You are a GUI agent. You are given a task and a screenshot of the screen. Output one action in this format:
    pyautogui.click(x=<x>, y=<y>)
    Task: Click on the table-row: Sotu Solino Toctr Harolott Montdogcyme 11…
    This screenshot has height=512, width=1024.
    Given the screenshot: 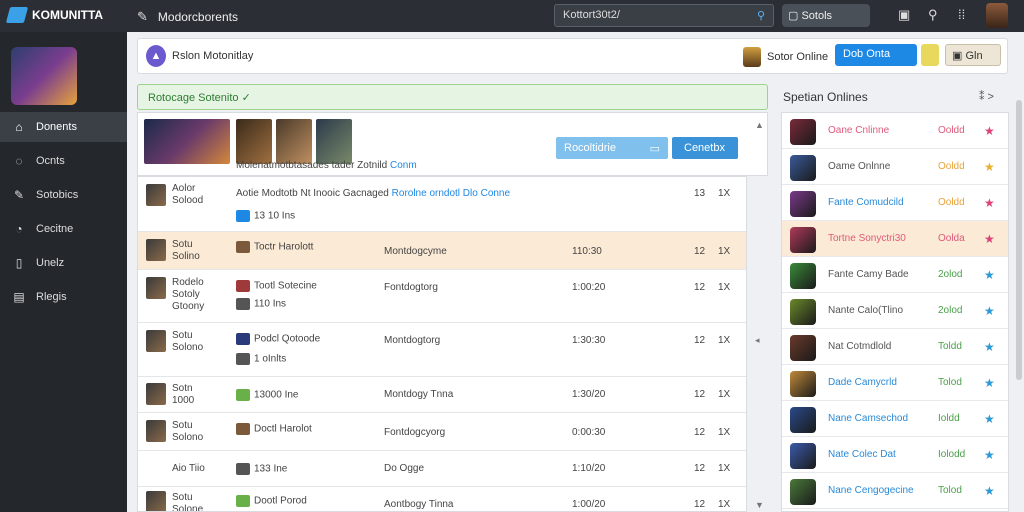 What is the action you would take?
    pyautogui.click(x=442, y=251)
    